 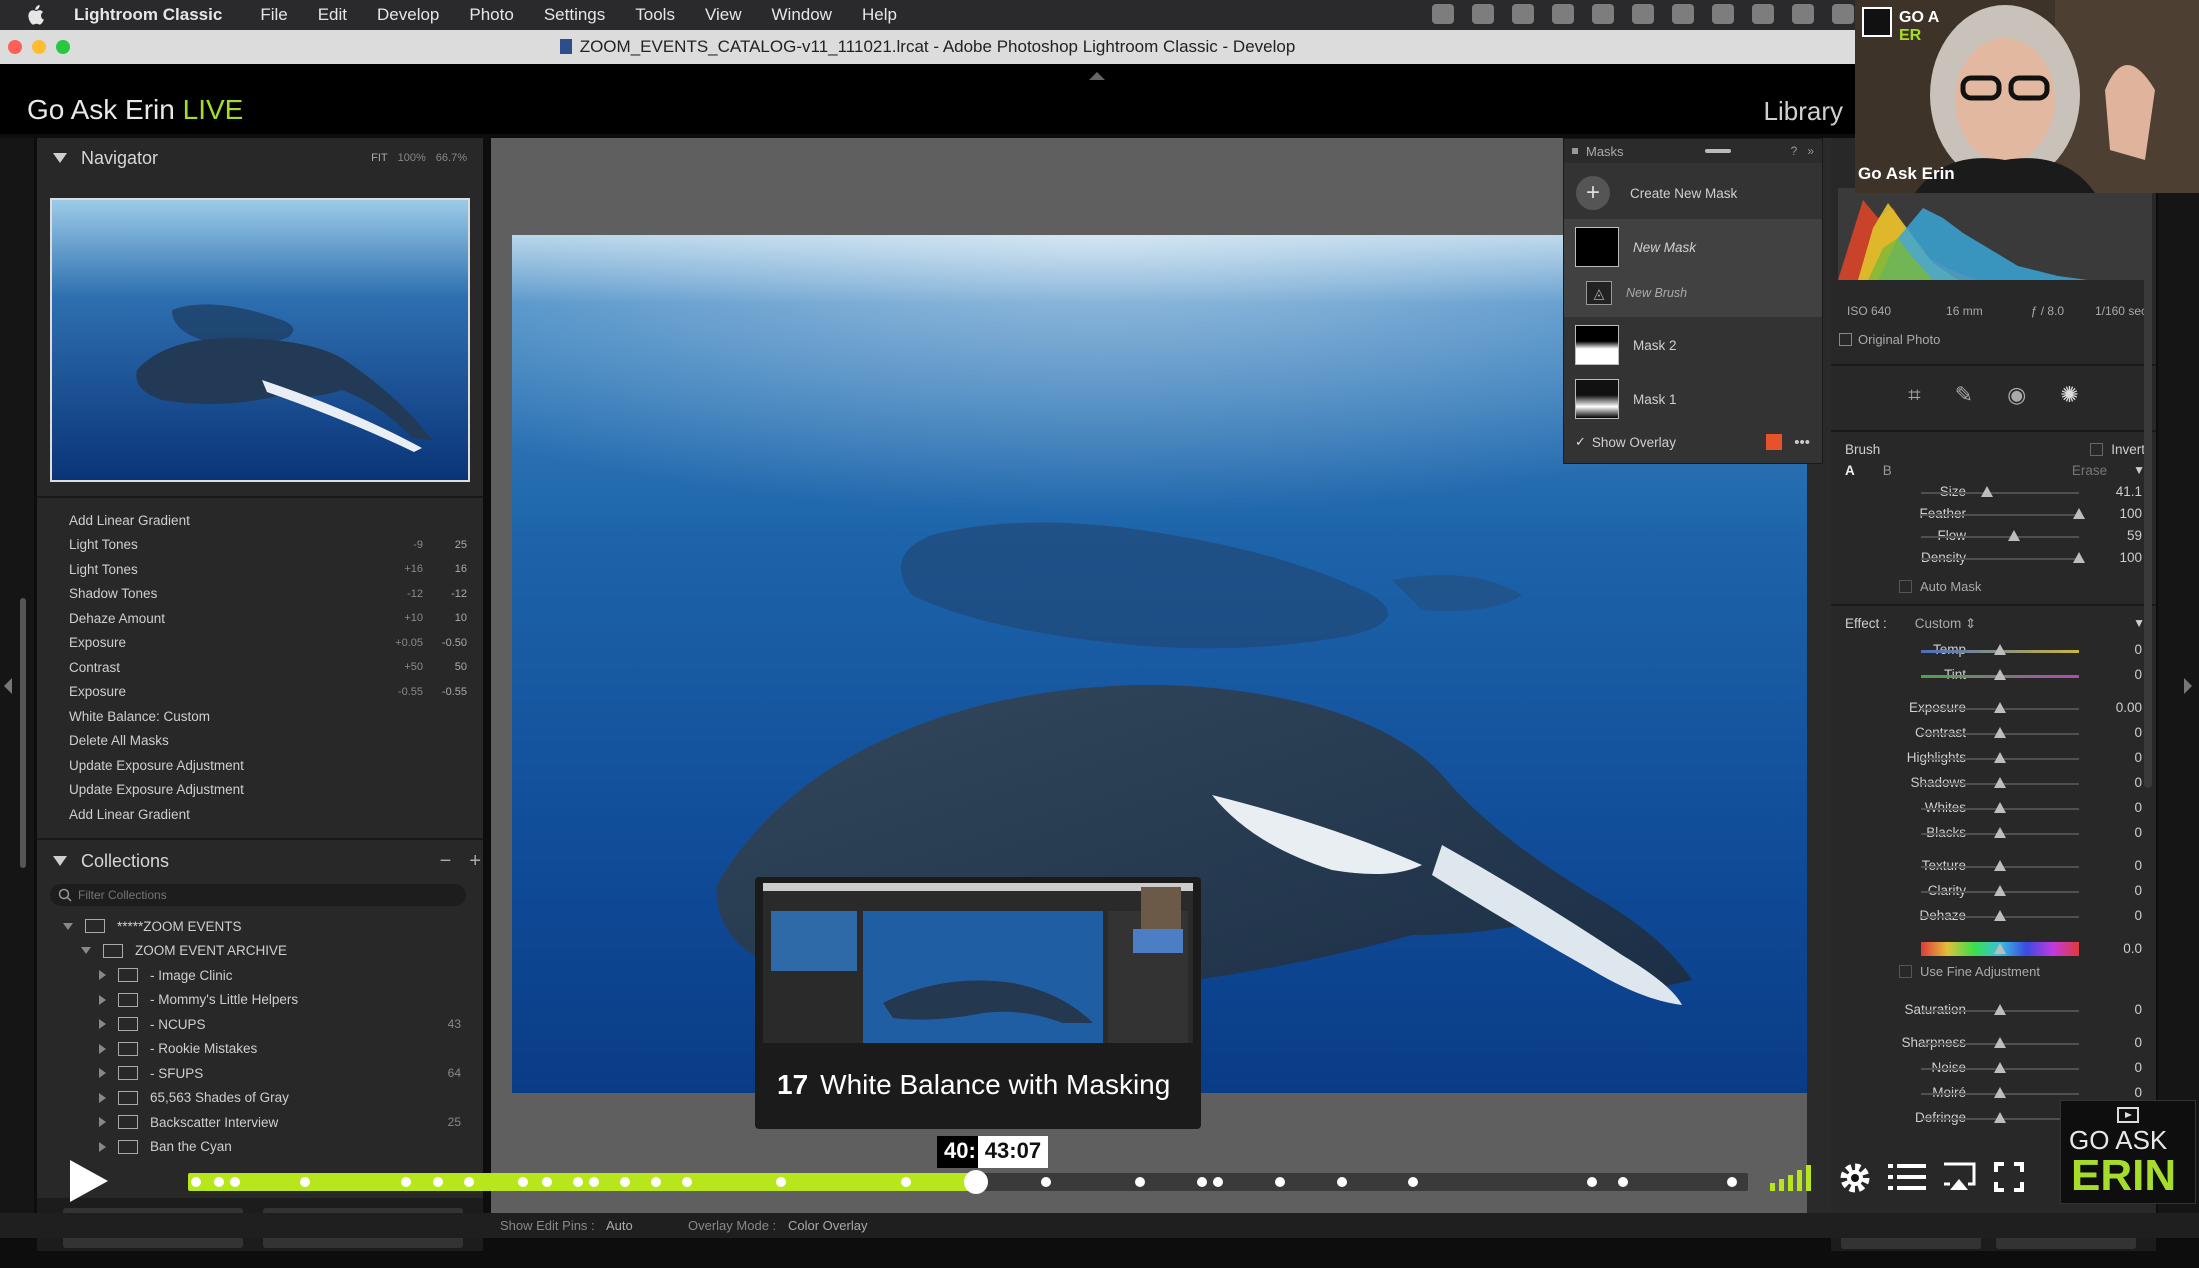 What do you see at coordinates (260, 340) in the screenshot?
I see `navigator-preview` at bounding box center [260, 340].